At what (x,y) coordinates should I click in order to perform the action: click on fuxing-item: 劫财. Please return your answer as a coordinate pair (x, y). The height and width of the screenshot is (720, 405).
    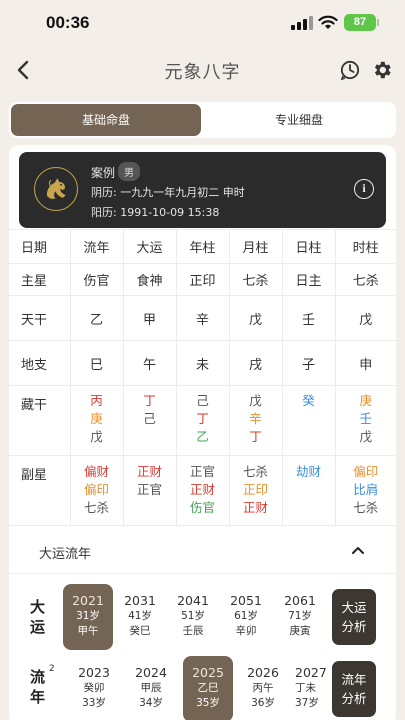
    Looking at the image, I should click on (308, 471).